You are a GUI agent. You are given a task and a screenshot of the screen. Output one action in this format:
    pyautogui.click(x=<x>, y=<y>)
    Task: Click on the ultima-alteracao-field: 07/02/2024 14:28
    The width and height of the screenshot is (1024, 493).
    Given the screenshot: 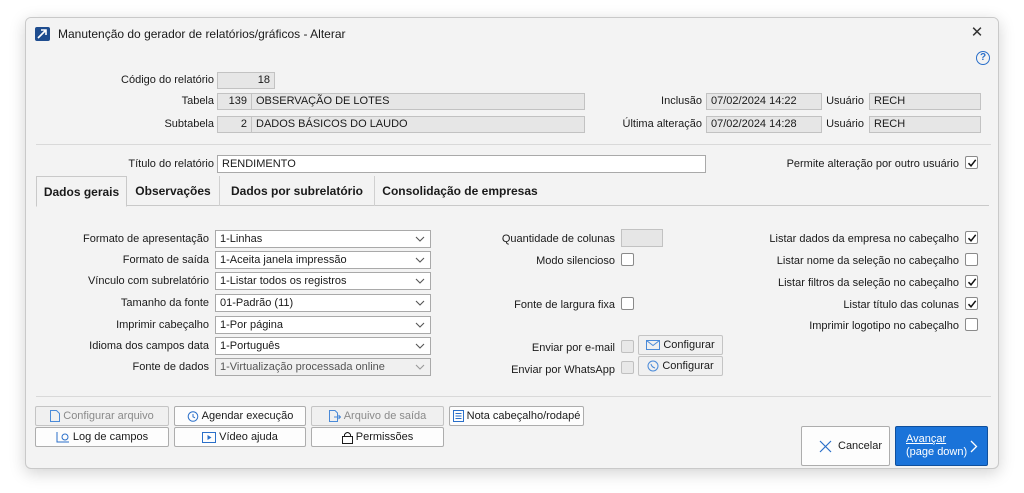 What is the action you would take?
    pyautogui.click(x=764, y=124)
    